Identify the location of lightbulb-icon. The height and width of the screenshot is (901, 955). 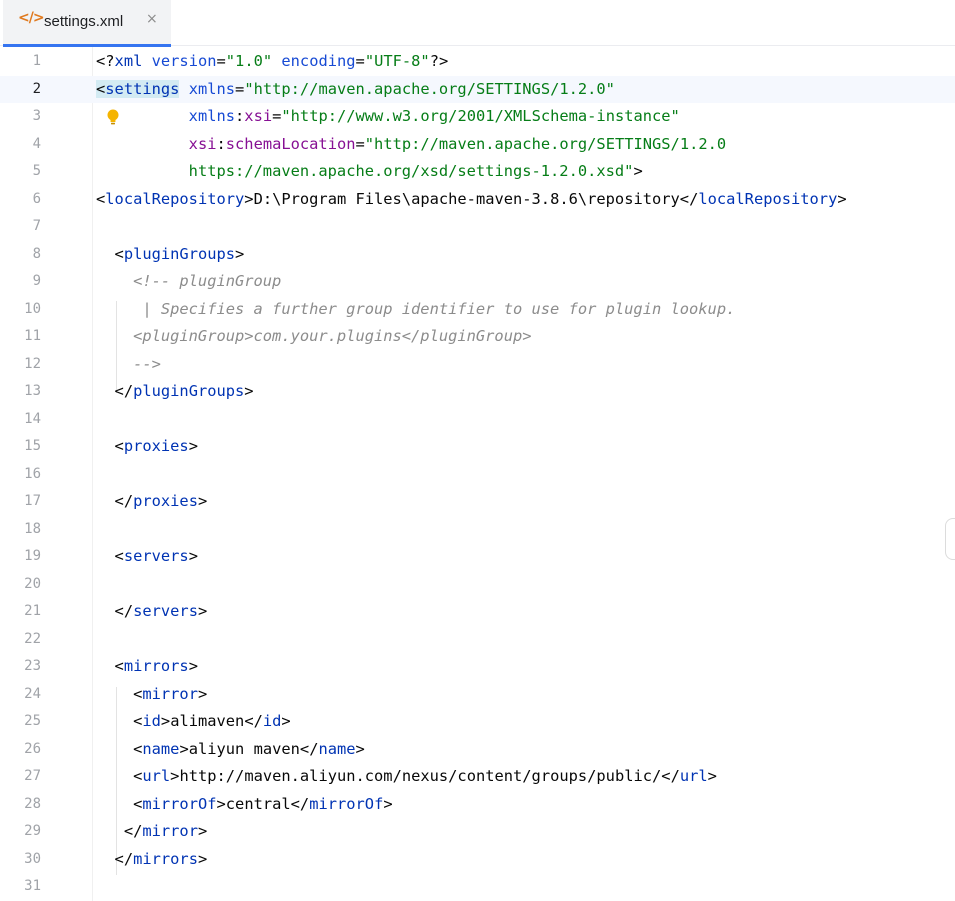
(113, 117).